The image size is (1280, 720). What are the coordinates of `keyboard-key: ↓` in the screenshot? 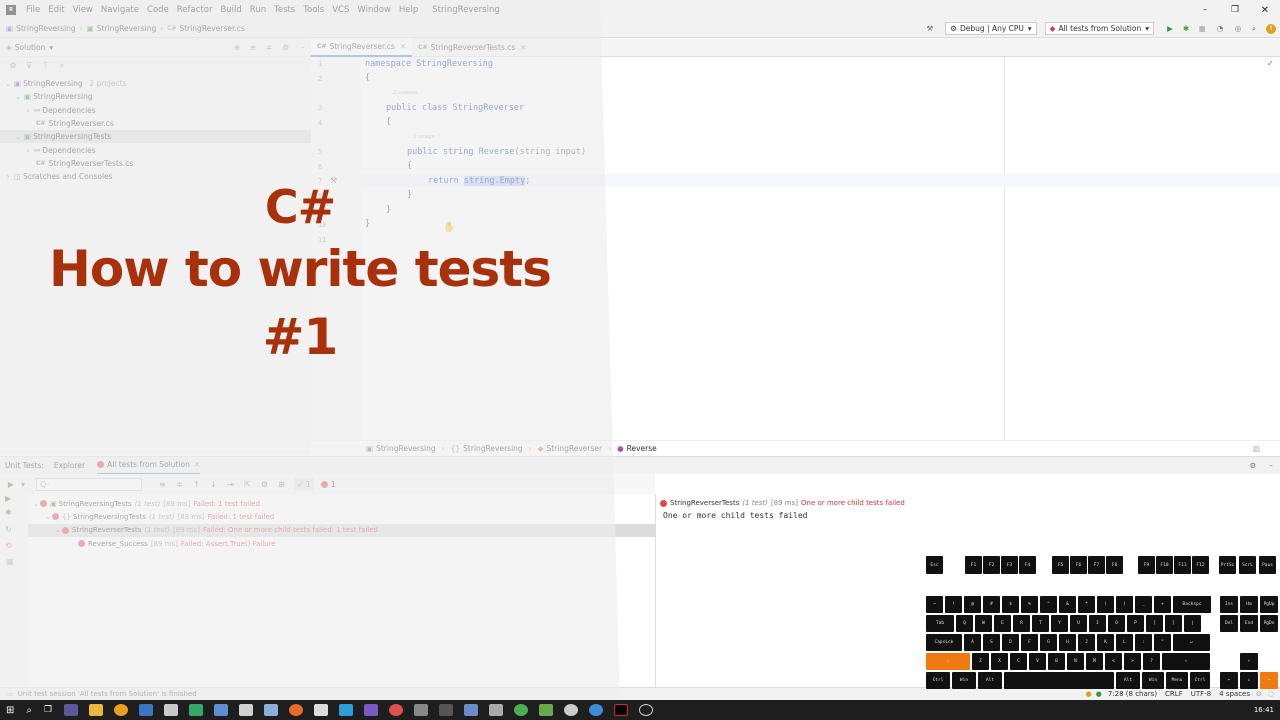 It's located at (1249, 680).